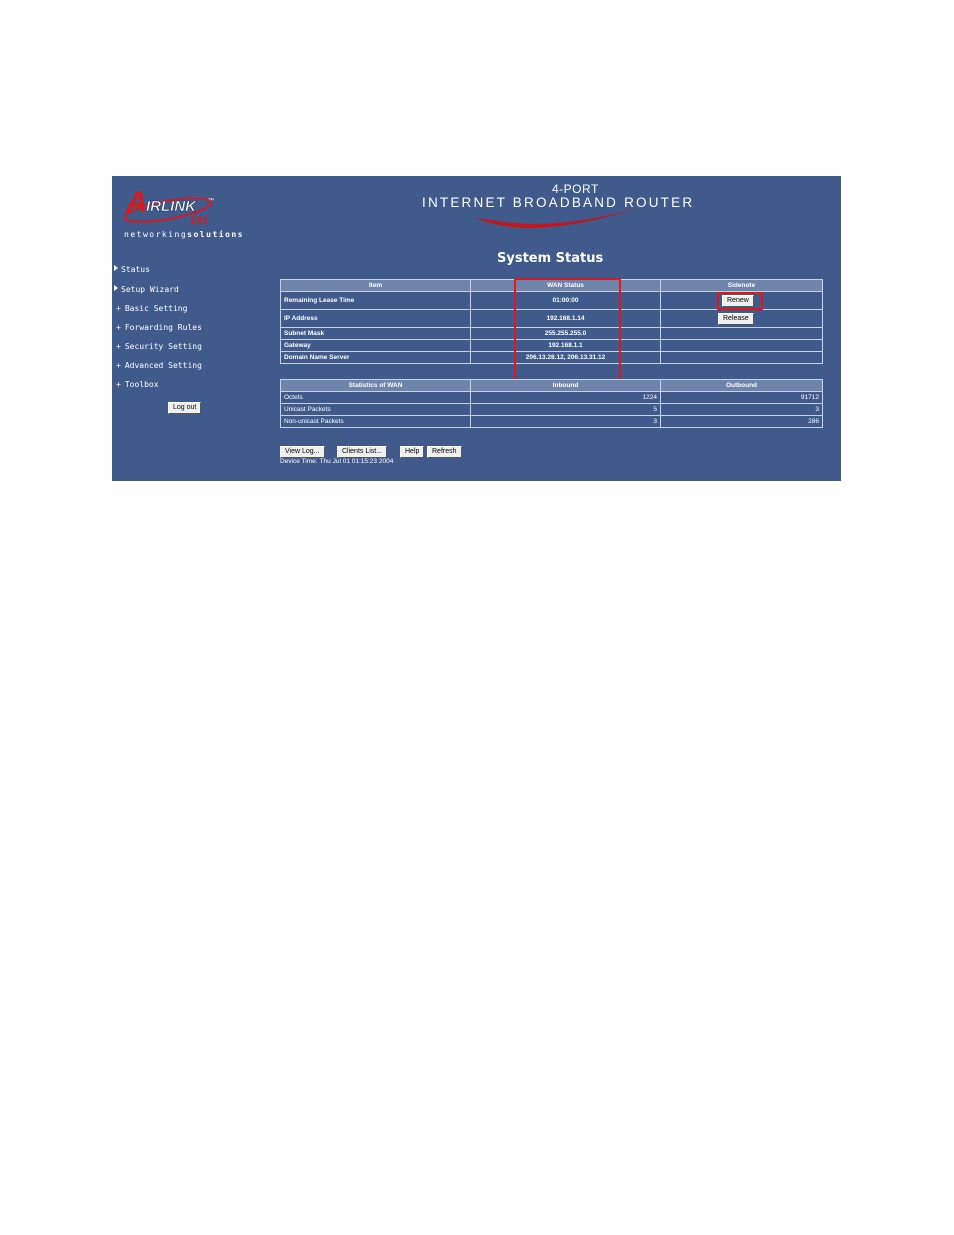 This screenshot has height=1235, width=954. What do you see at coordinates (558, 202) in the screenshot?
I see `banner-title: INTERNET BROADBAND ROUTER` at bounding box center [558, 202].